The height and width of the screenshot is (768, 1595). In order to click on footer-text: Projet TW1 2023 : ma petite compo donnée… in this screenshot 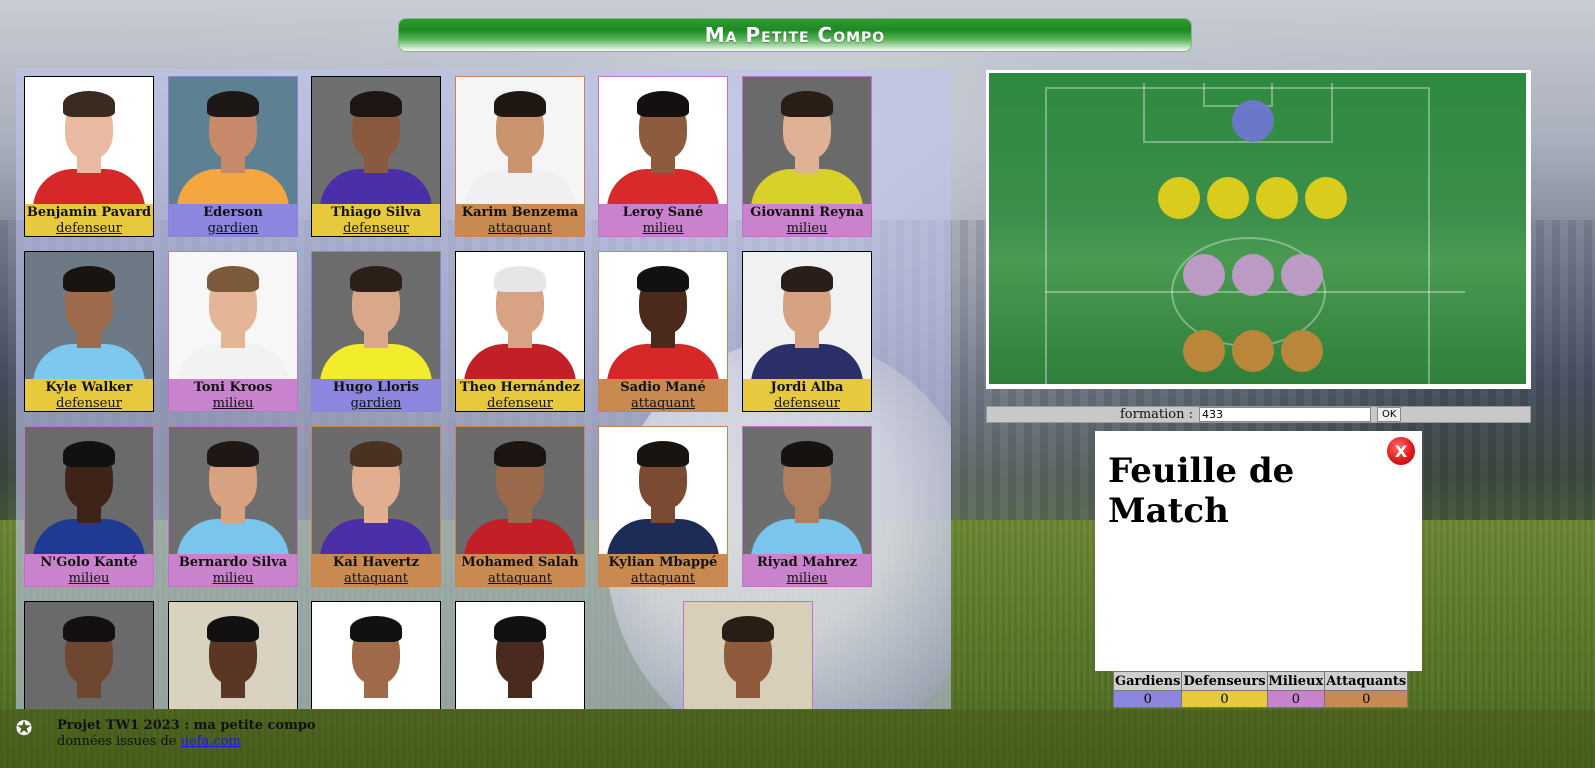, I will do `click(186, 734)`.